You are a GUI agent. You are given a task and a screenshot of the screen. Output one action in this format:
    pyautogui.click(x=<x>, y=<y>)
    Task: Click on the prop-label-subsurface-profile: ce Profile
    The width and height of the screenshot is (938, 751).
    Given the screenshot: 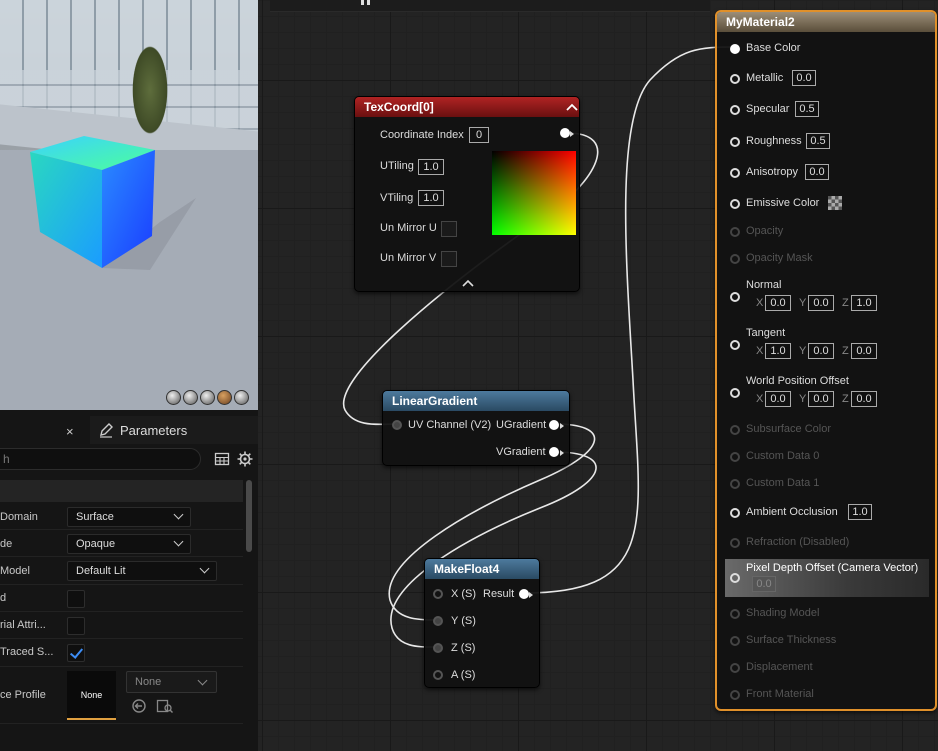 What is the action you would take?
    pyautogui.click(x=23, y=695)
    